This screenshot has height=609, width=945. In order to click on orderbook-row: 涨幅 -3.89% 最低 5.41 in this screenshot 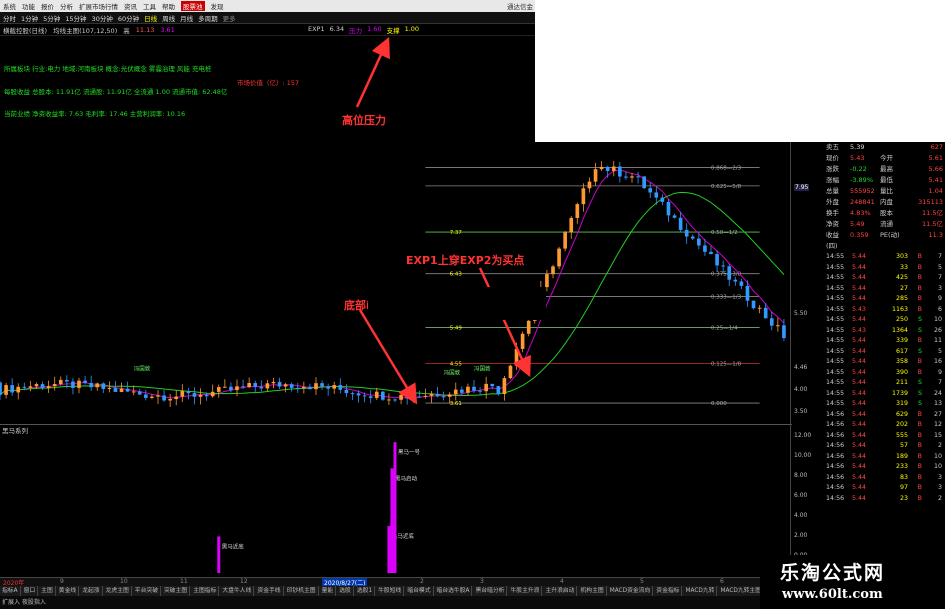, I will do `click(884, 180)`.